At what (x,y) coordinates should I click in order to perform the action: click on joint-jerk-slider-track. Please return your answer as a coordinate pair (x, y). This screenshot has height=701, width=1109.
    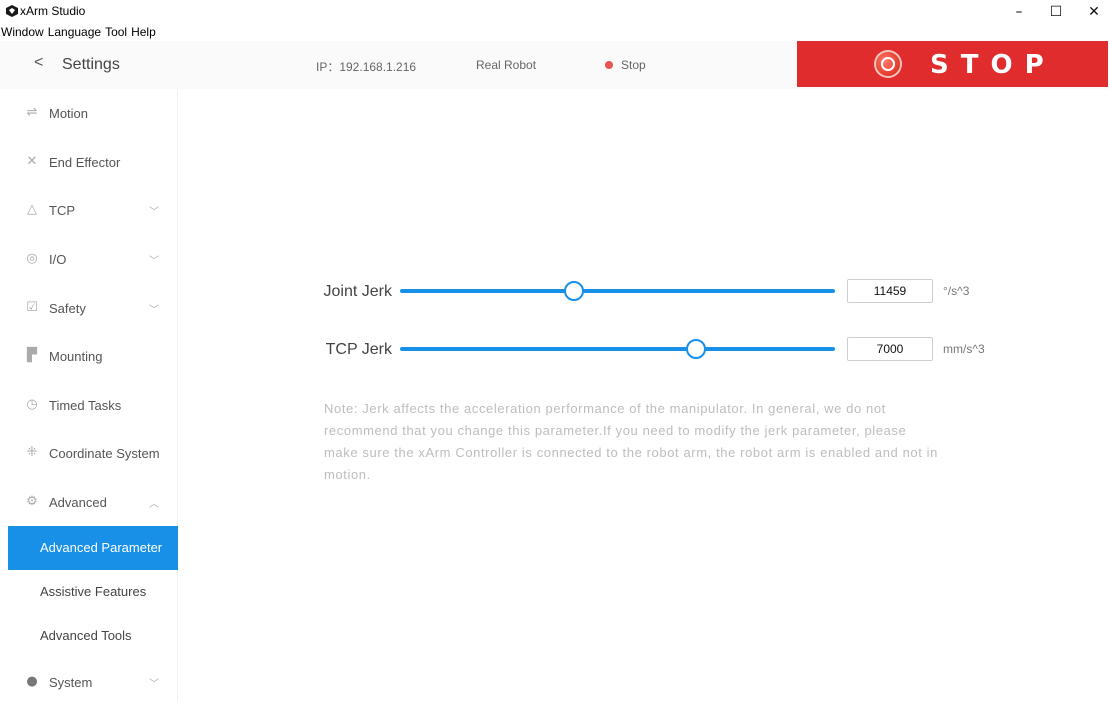
    Looking at the image, I should click on (617, 291).